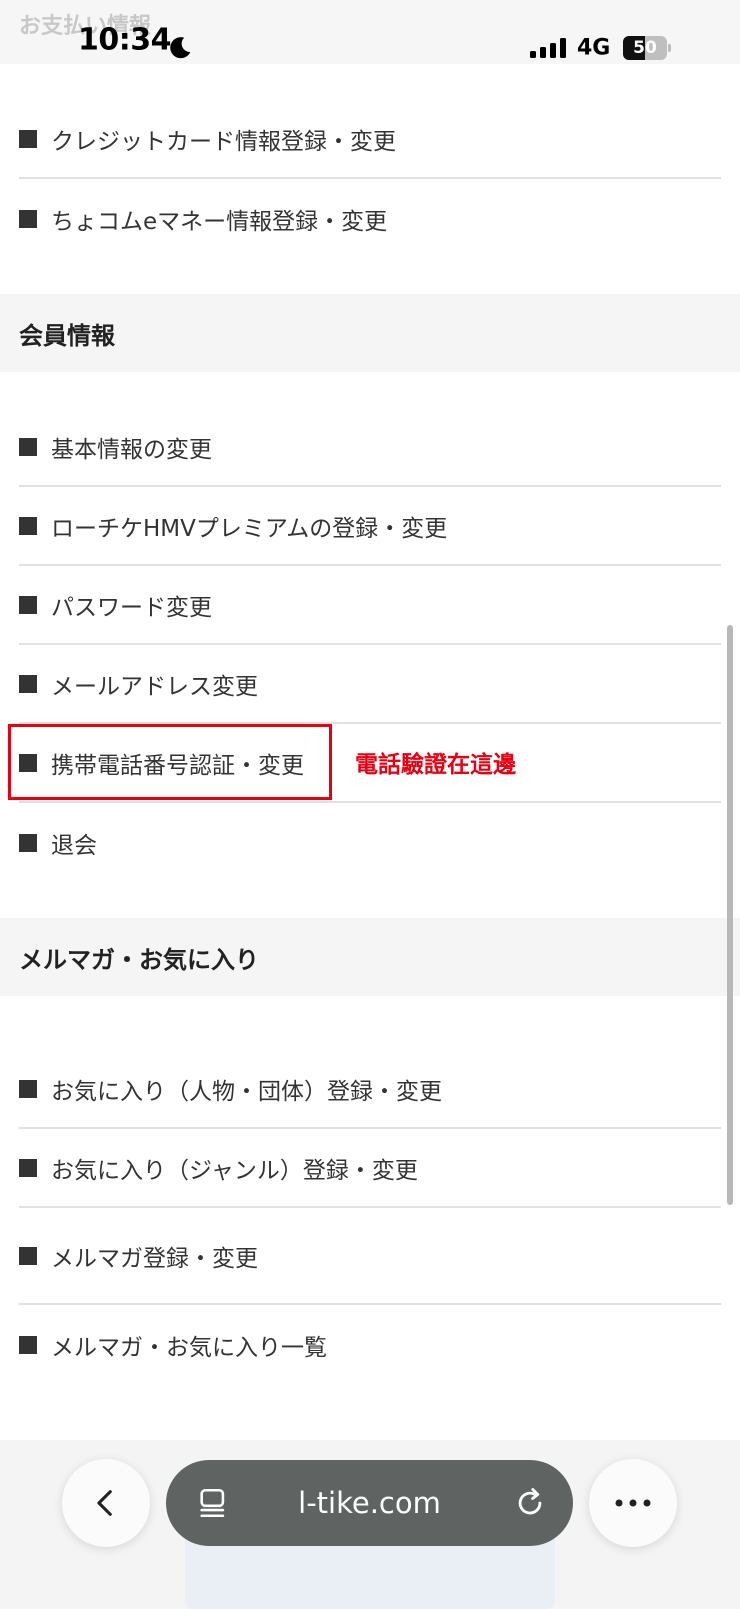  What do you see at coordinates (219, 221) in the screenshot?
I see `menu-item-label: ちょコムeマネー情報登録・変更` at bounding box center [219, 221].